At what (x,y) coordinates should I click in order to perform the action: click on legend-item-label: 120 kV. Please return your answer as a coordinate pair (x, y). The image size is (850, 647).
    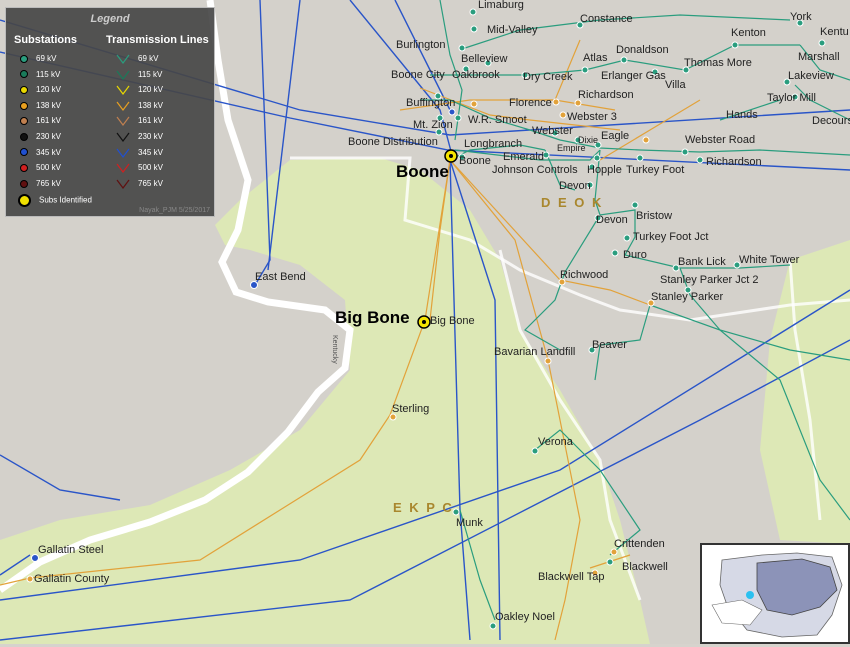
    Looking at the image, I should click on (48, 90).